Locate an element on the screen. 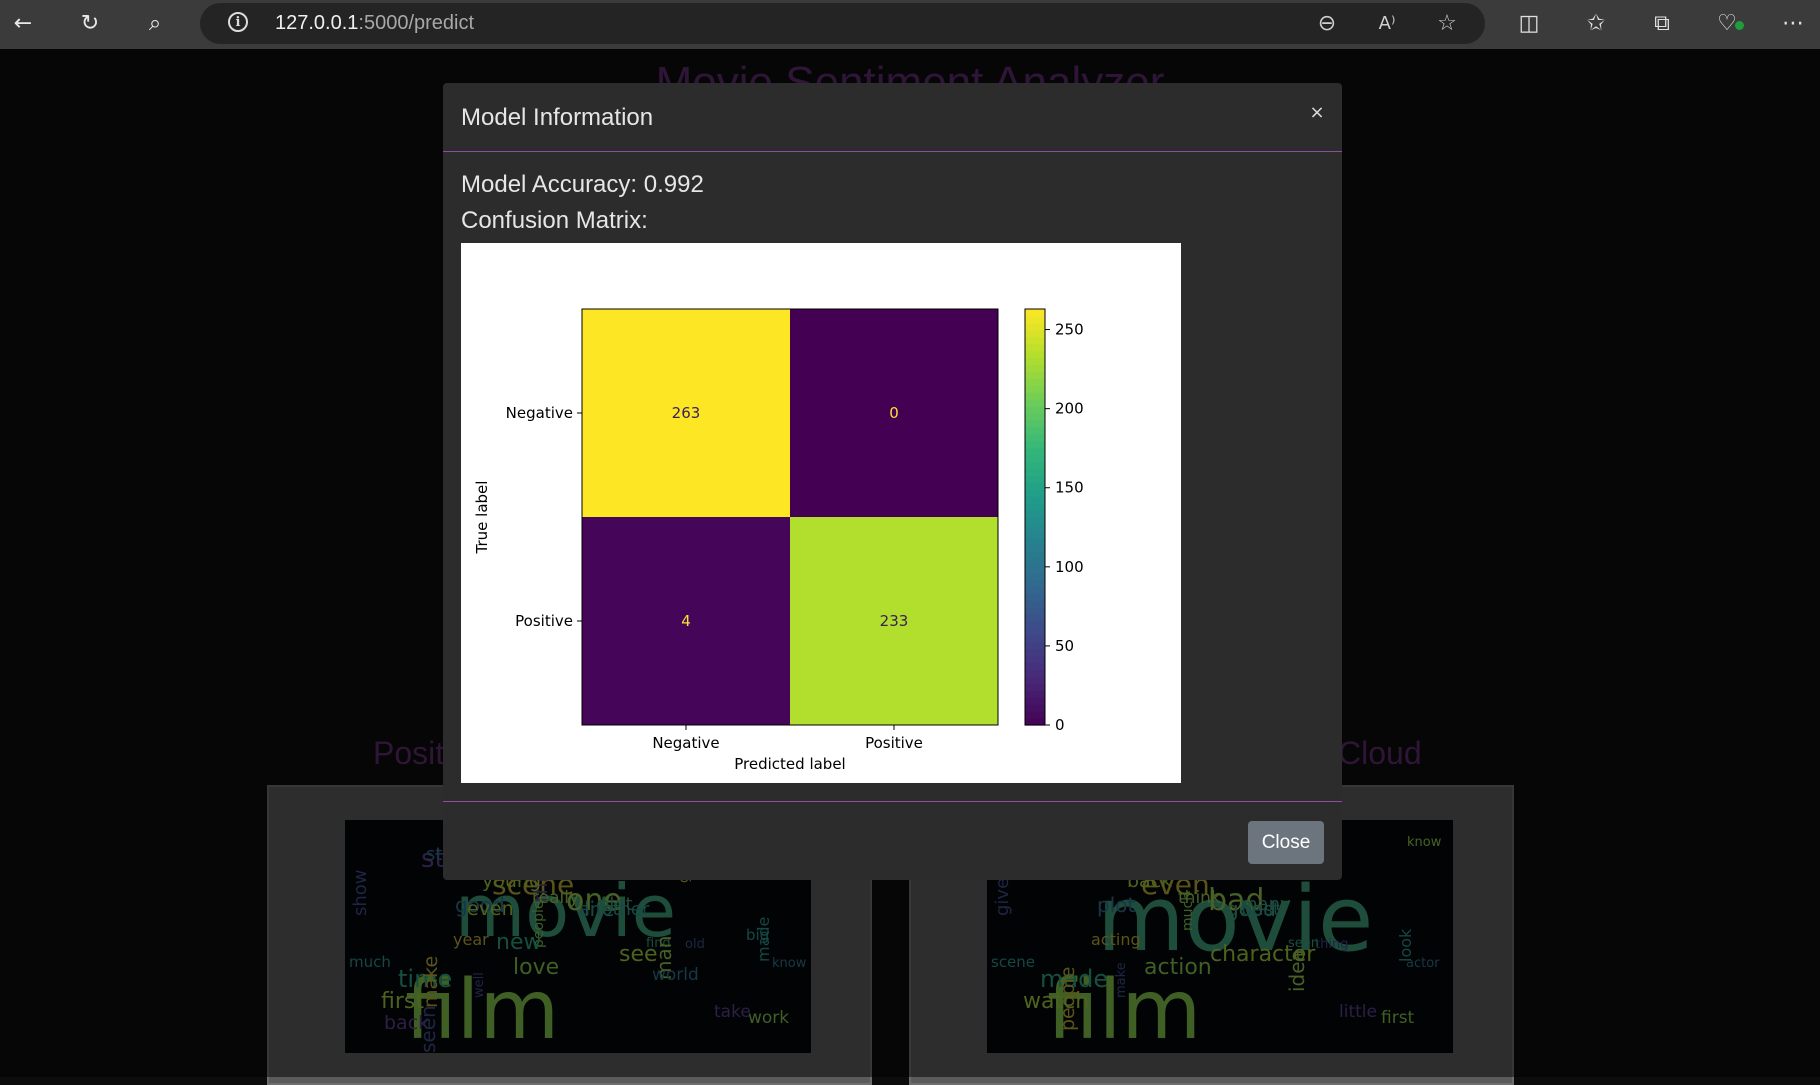  model-accuracy-text: Model Accuracy: 0.992 is located at coordinates (582, 184).